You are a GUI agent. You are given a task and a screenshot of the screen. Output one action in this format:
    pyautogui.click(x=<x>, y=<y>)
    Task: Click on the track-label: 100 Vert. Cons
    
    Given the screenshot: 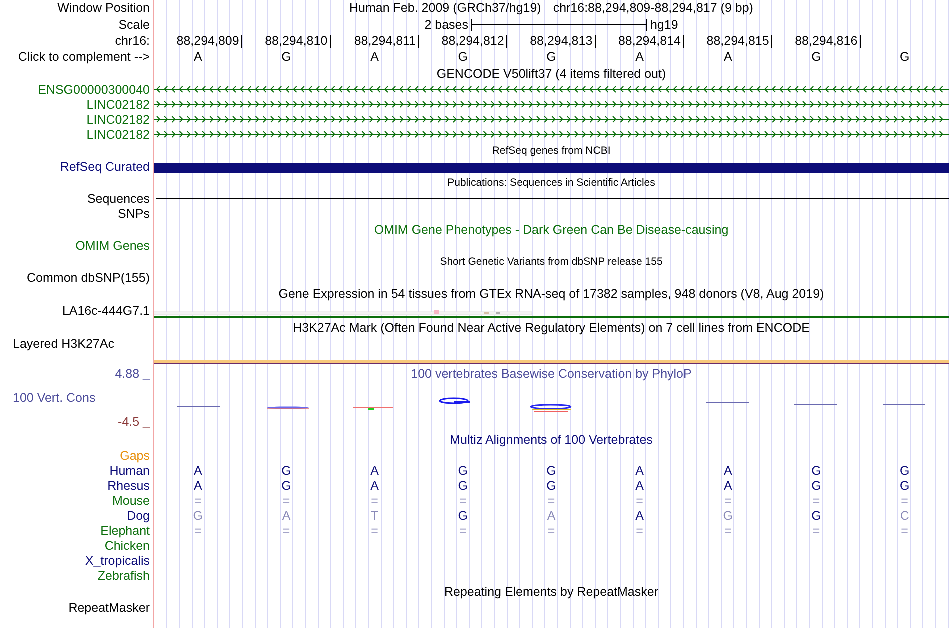 What is the action you would take?
    pyautogui.click(x=76, y=398)
    